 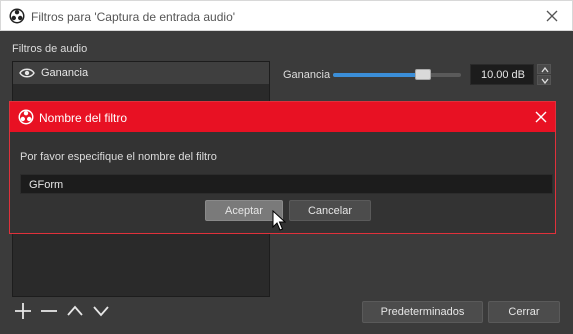 I want to click on list-item: Ganancia, so click(x=141, y=73).